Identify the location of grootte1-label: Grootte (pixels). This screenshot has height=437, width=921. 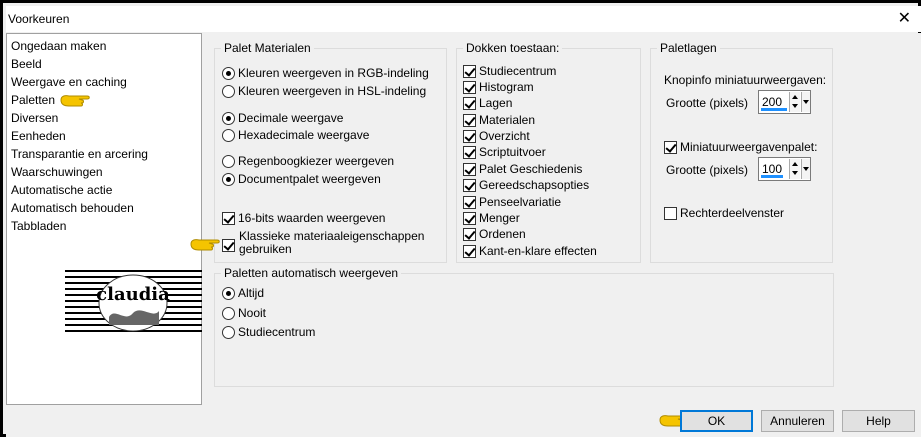
(707, 103).